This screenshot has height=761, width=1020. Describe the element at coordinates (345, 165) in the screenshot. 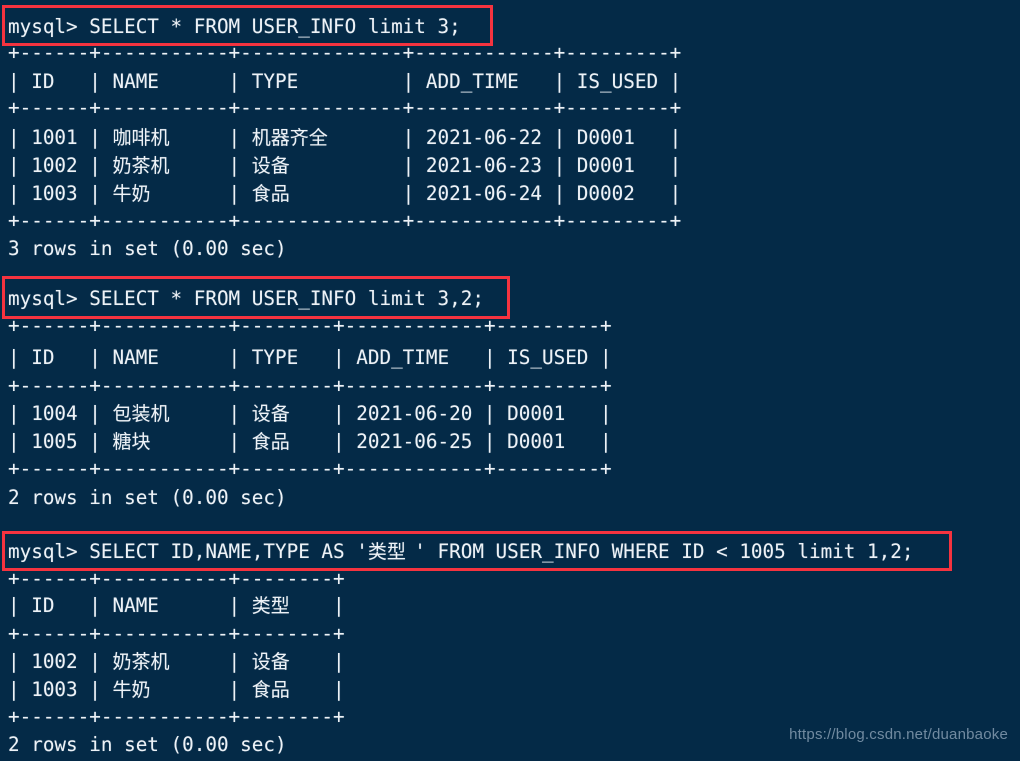

I see `table-1-row-2: | 1002 | 奶茶机 | 设备 | 2021-06-23 | D0001 |` at that location.